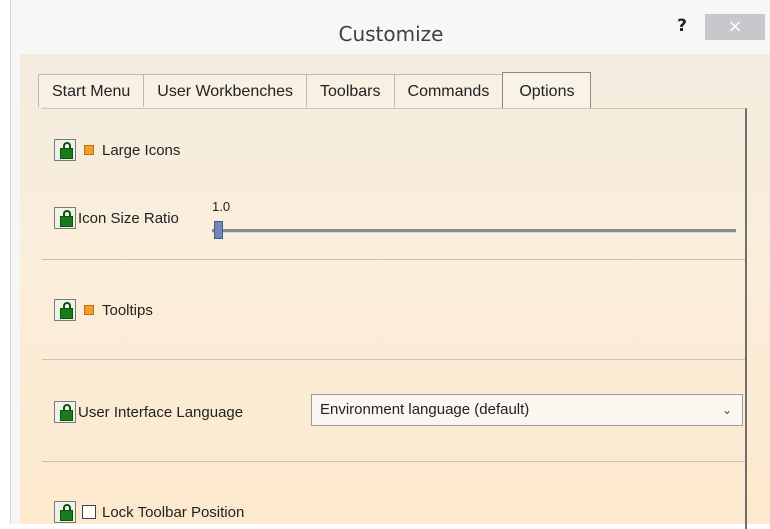 The height and width of the screenshot is (529, 770). I want to click on tooltips-label: Tooltips, so click(127, 310).